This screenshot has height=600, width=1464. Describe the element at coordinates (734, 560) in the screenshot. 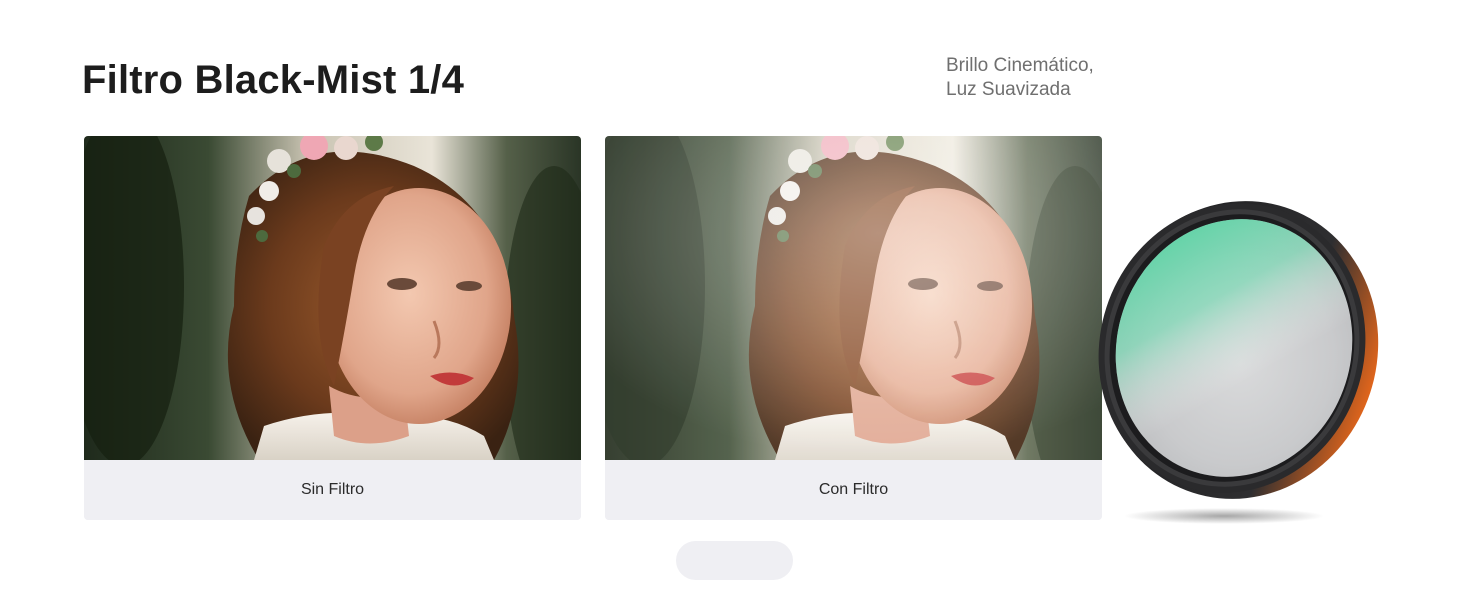

I see `carousel-indicator-button` at that location.